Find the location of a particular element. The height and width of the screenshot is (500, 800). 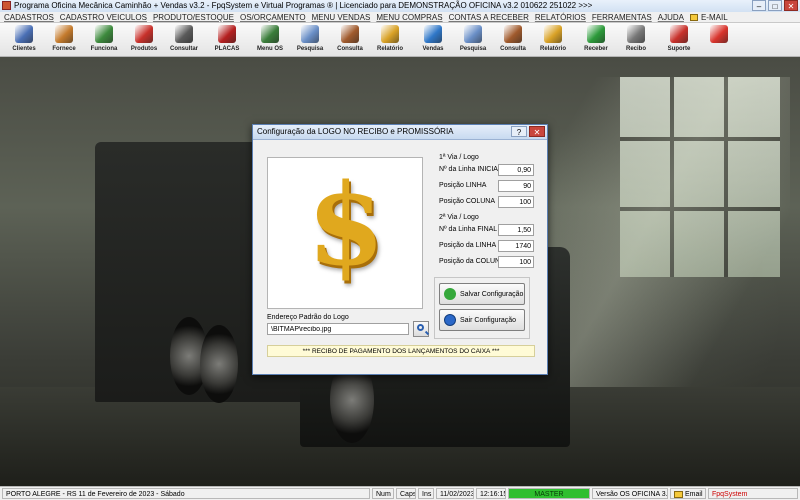

menu-item: PRODUTO/ESTOQUE is located at coordinates (193, 17).